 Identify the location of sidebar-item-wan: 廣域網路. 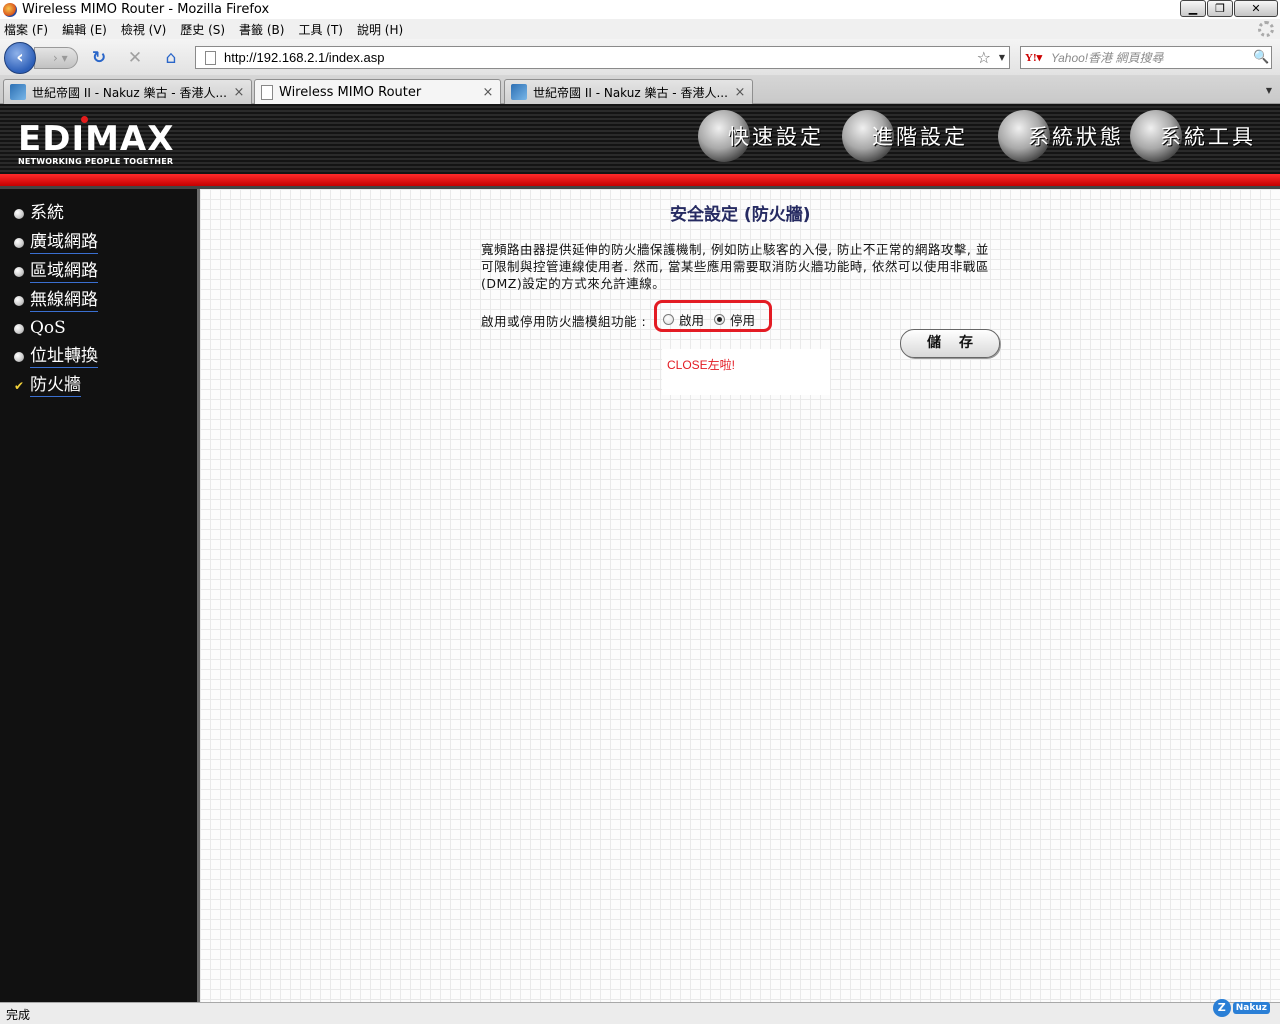
(56, 243).